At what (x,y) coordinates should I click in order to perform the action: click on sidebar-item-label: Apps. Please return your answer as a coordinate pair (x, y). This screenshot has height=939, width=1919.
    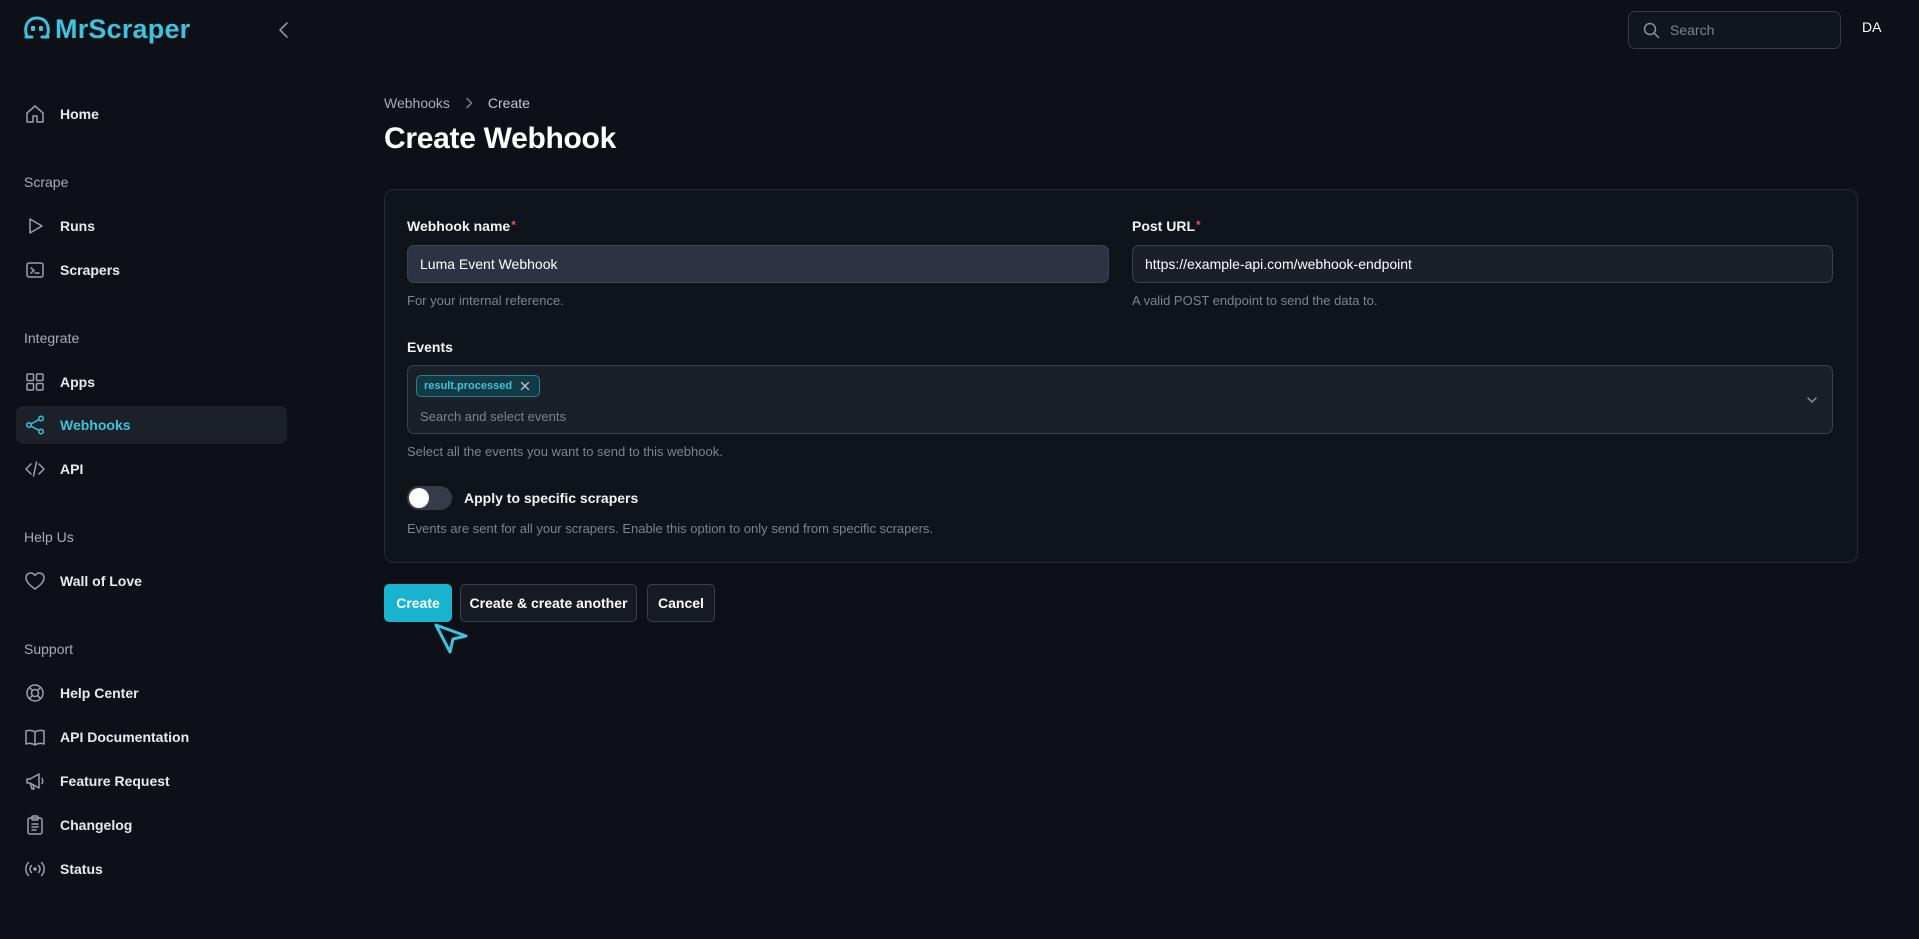
    Looking at the image, I should click on (77, 382).